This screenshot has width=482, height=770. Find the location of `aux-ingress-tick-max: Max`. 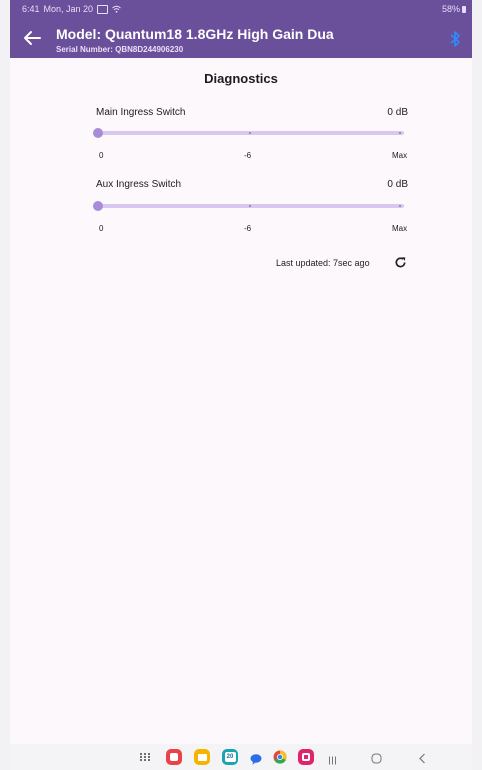

aux-ingress-tick-max: Max is located at coordinates (400, 228).